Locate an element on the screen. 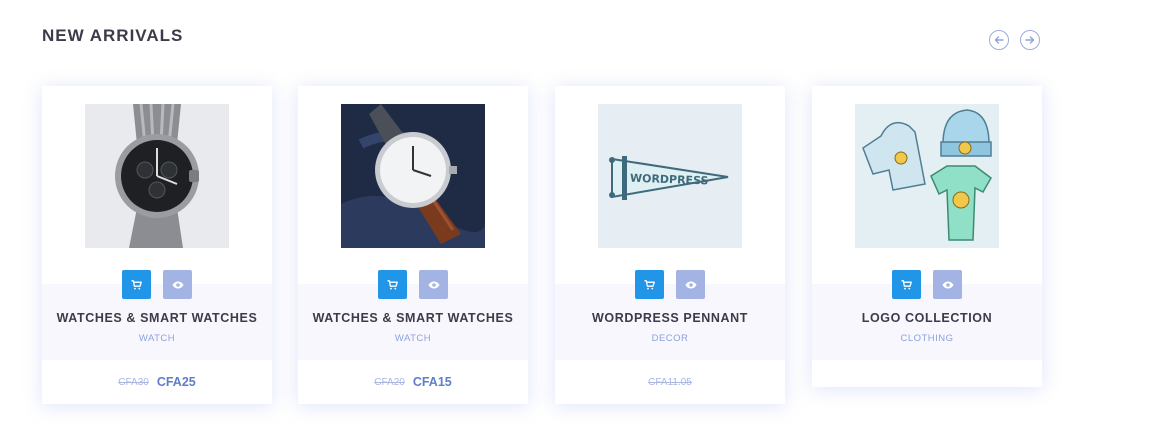 This screenshot has width=1163, height=433. price-original: CFA20 is located at coordinates (389, 382).